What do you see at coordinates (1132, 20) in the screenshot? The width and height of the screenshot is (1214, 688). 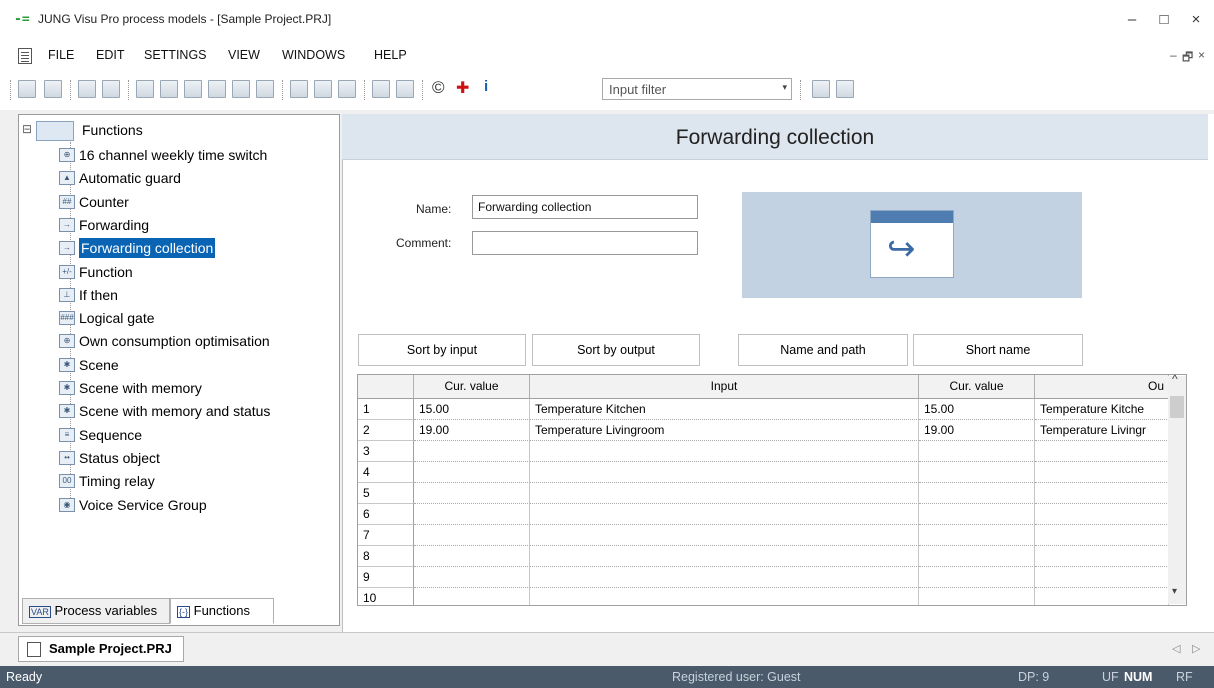 I see `minimize-button: –` at bounding box center [1132, 20].